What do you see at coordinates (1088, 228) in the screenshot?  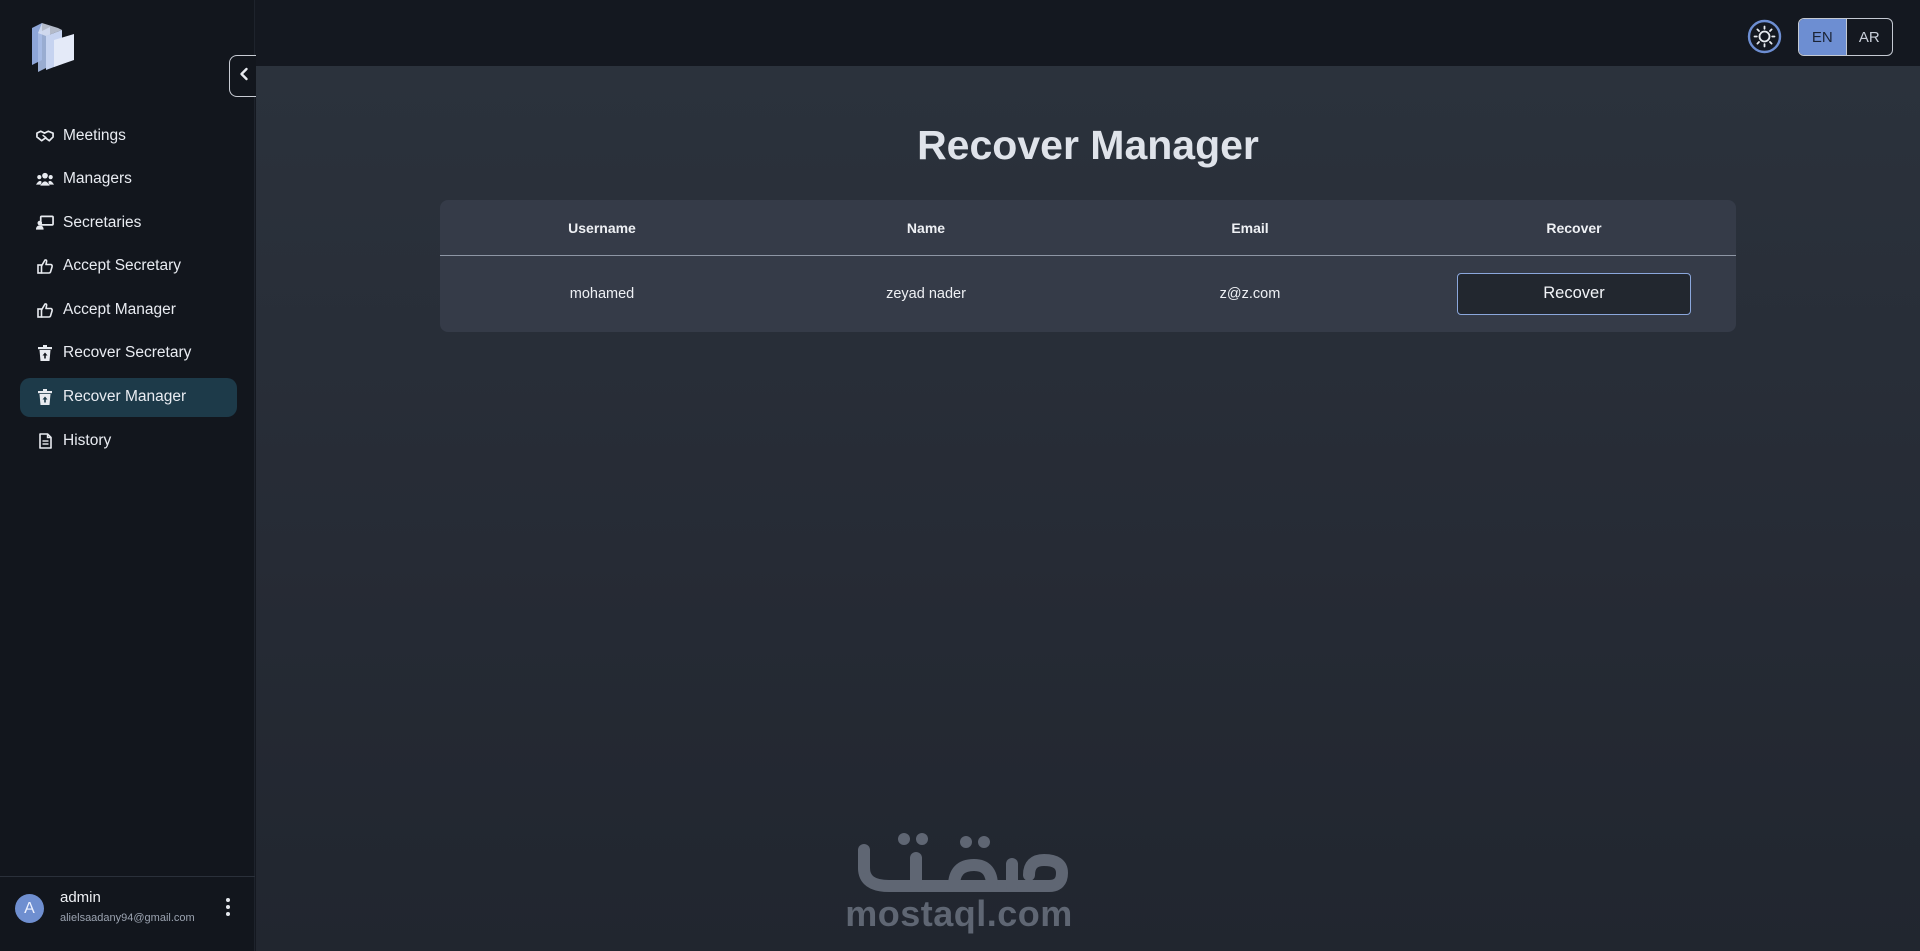 I see `table-header: Username Name Email Recover` at bounding box center [1088, 228].